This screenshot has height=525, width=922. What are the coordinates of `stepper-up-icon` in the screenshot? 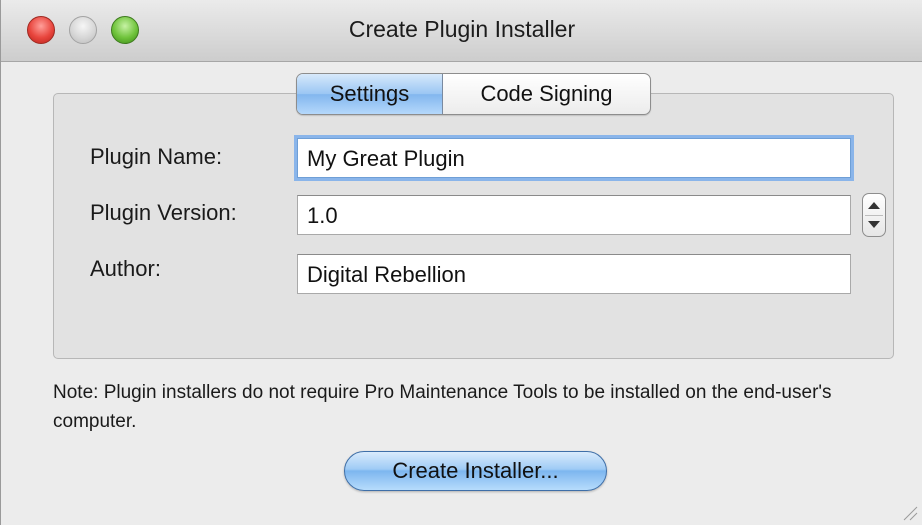 It's located at (874, 205).